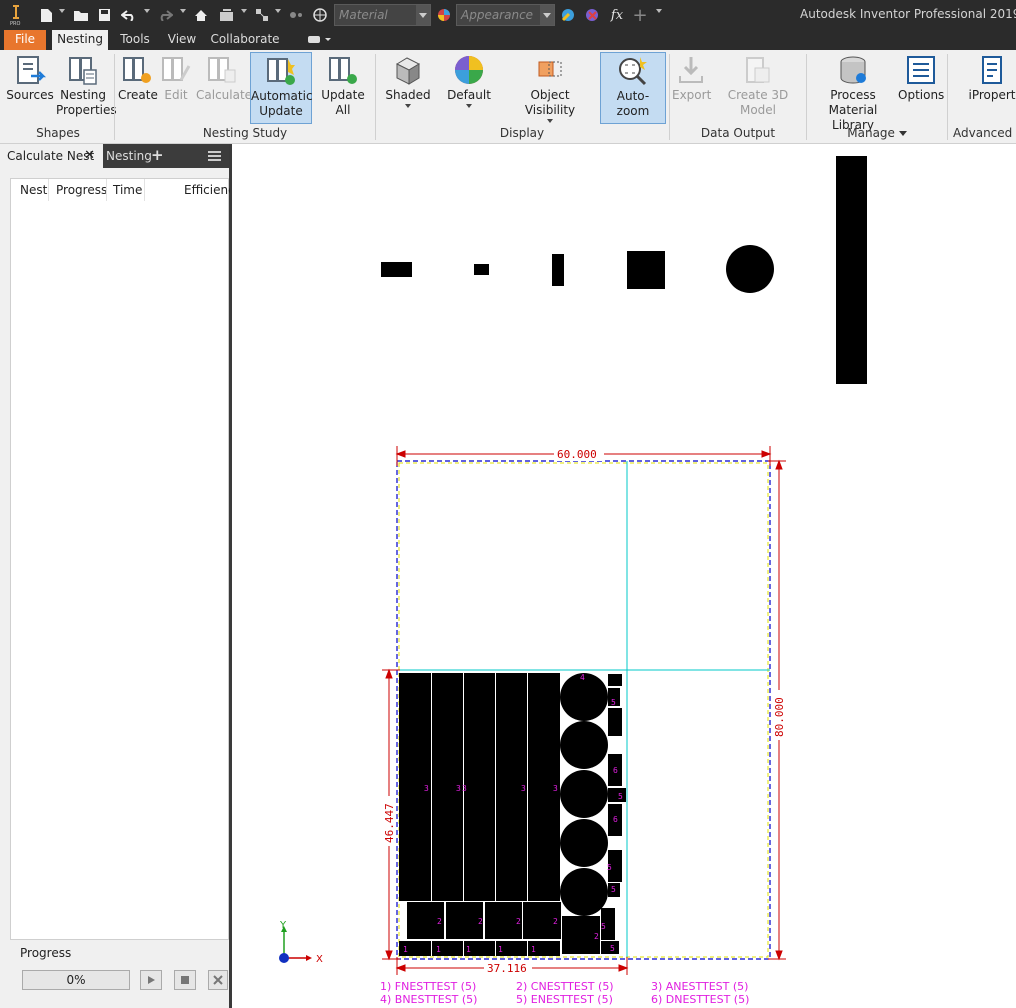  What do you see at coordinates (224, 88) in the screenshot?
I see `calculate-button: Calculate` at bounding box center [224, 88].